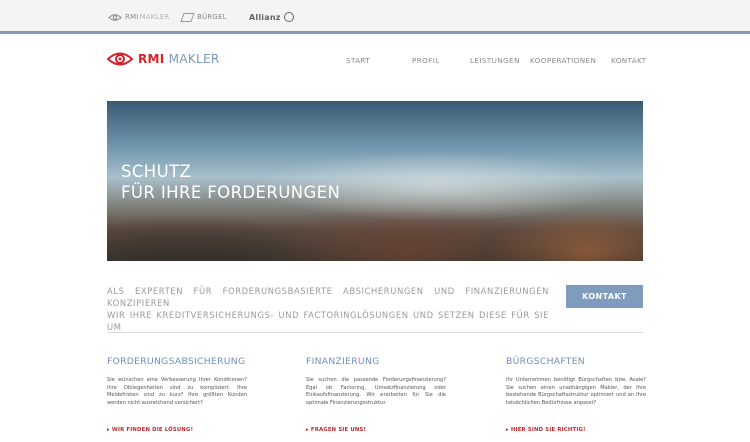 This screenshot has width=750, height=442. Describe the element at coordinates (132, 17) in the screenshot. I see `partner-rmi-name: RMI` at that location.